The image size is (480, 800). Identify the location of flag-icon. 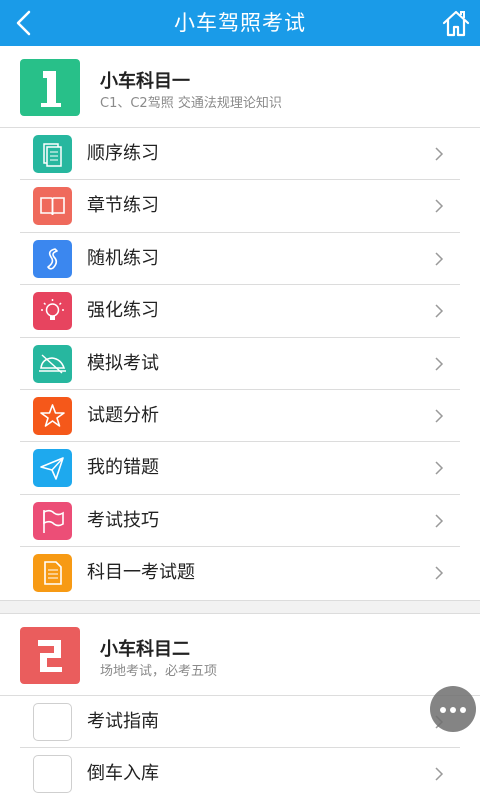
(52, 520).